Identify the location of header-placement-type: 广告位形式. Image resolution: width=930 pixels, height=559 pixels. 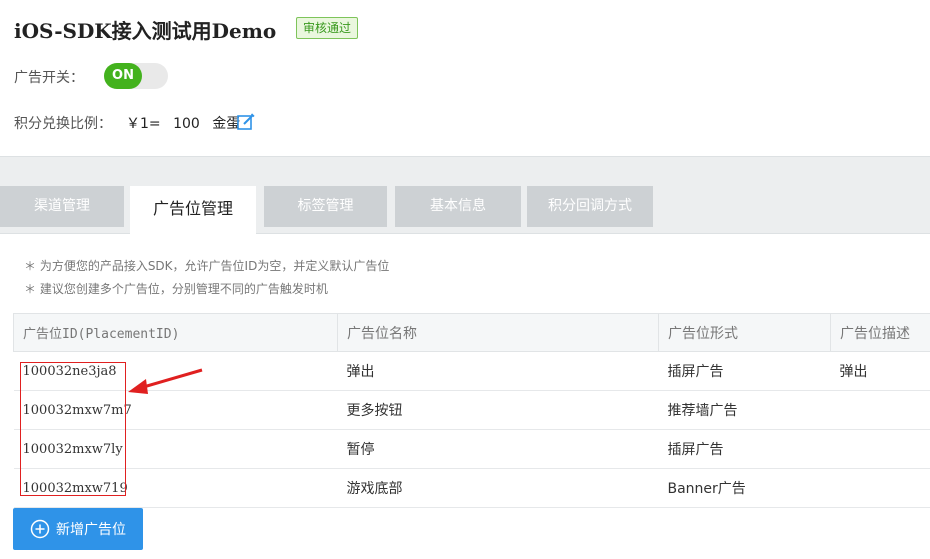
(744, 332).